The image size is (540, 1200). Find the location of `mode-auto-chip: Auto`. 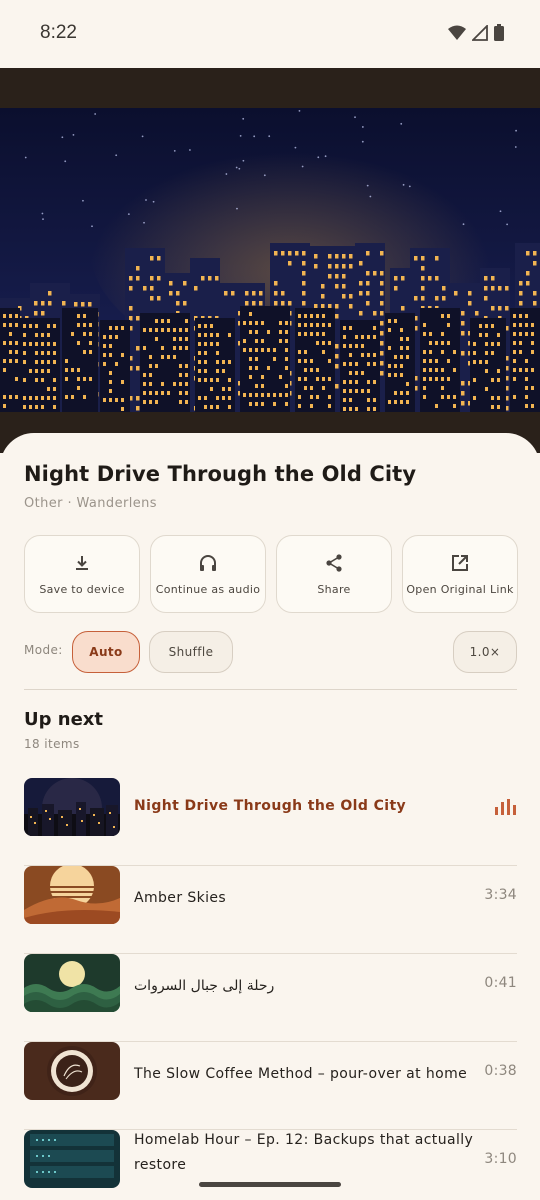

mode-auto-chip: Auto is located at coordinates (106, 652).